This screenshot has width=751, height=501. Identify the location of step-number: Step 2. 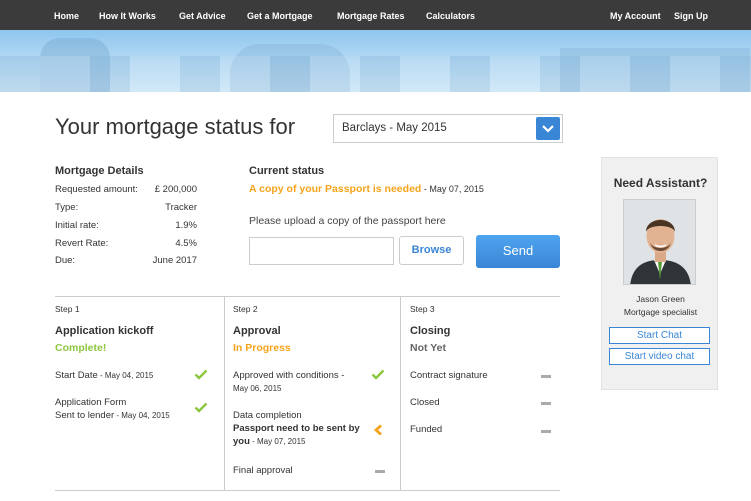
(245, 309).